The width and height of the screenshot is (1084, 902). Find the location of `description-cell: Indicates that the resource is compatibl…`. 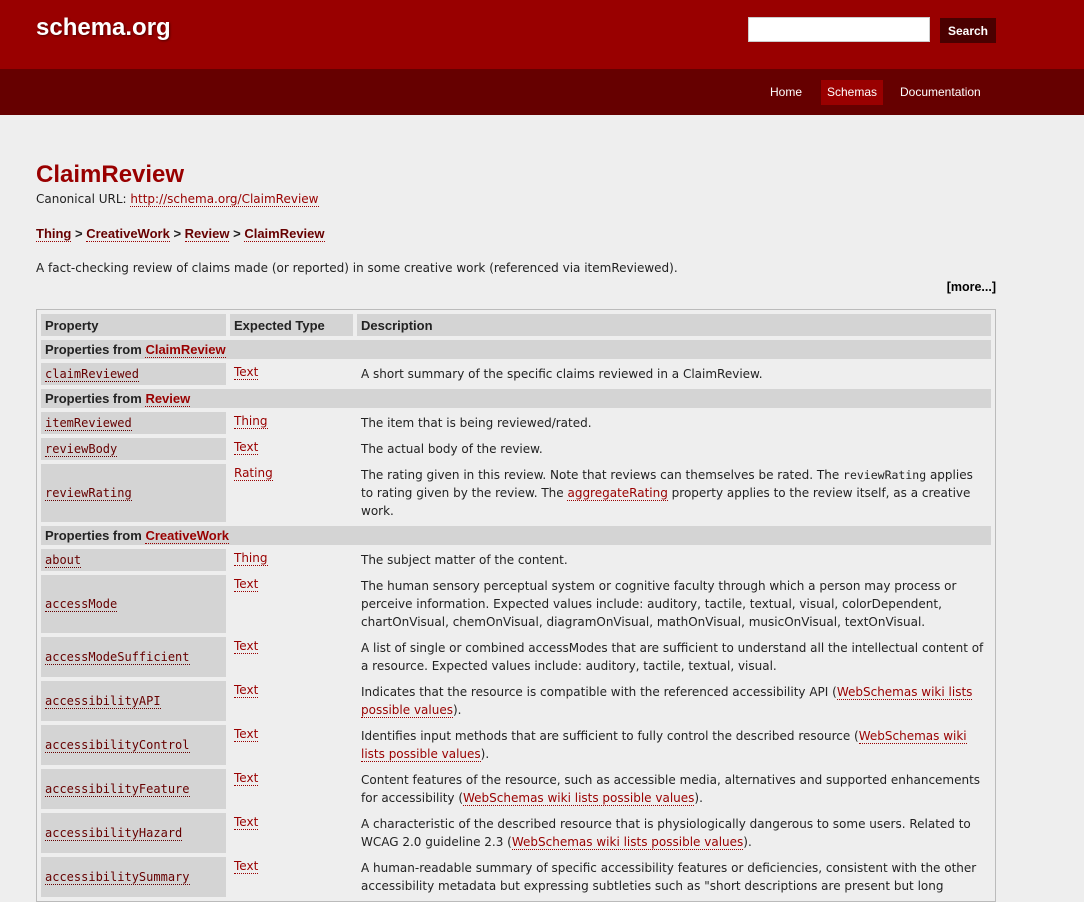

description-cell: Indicates that the resource is compatibl… is located at coordinates (674, 701).